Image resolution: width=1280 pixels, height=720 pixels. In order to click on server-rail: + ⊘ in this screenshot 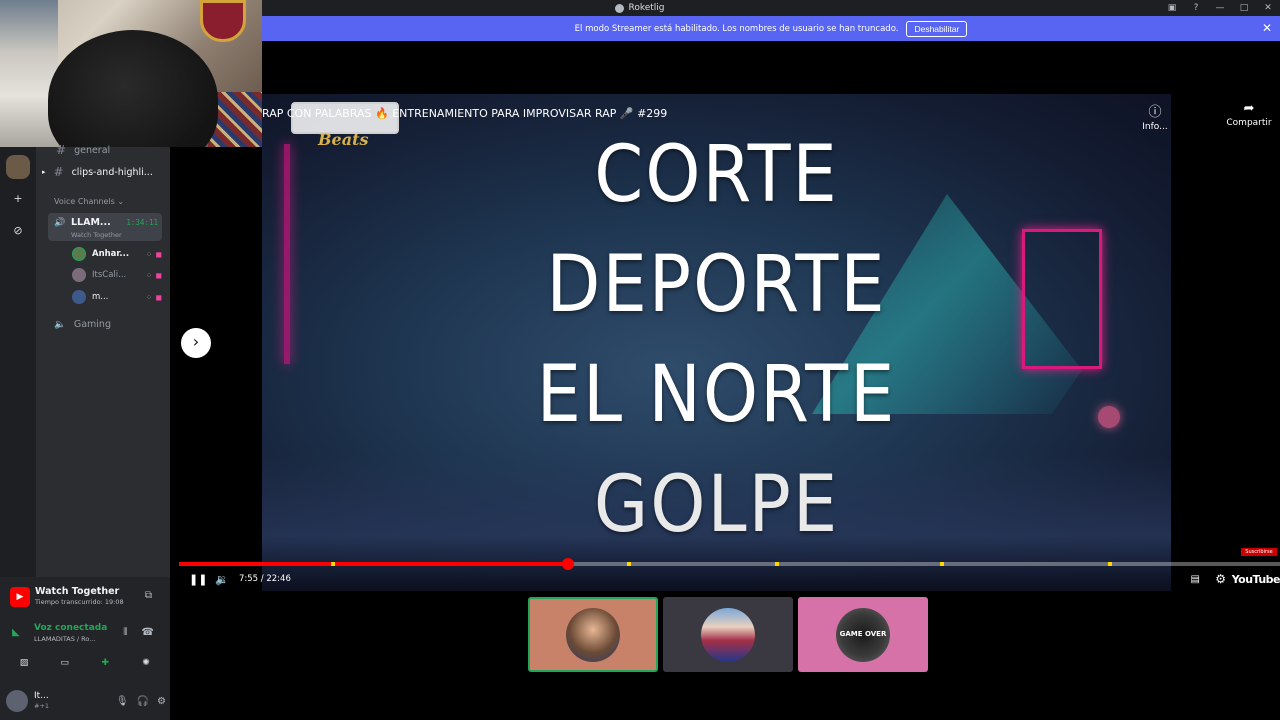, I will do `click(18, 367)`.